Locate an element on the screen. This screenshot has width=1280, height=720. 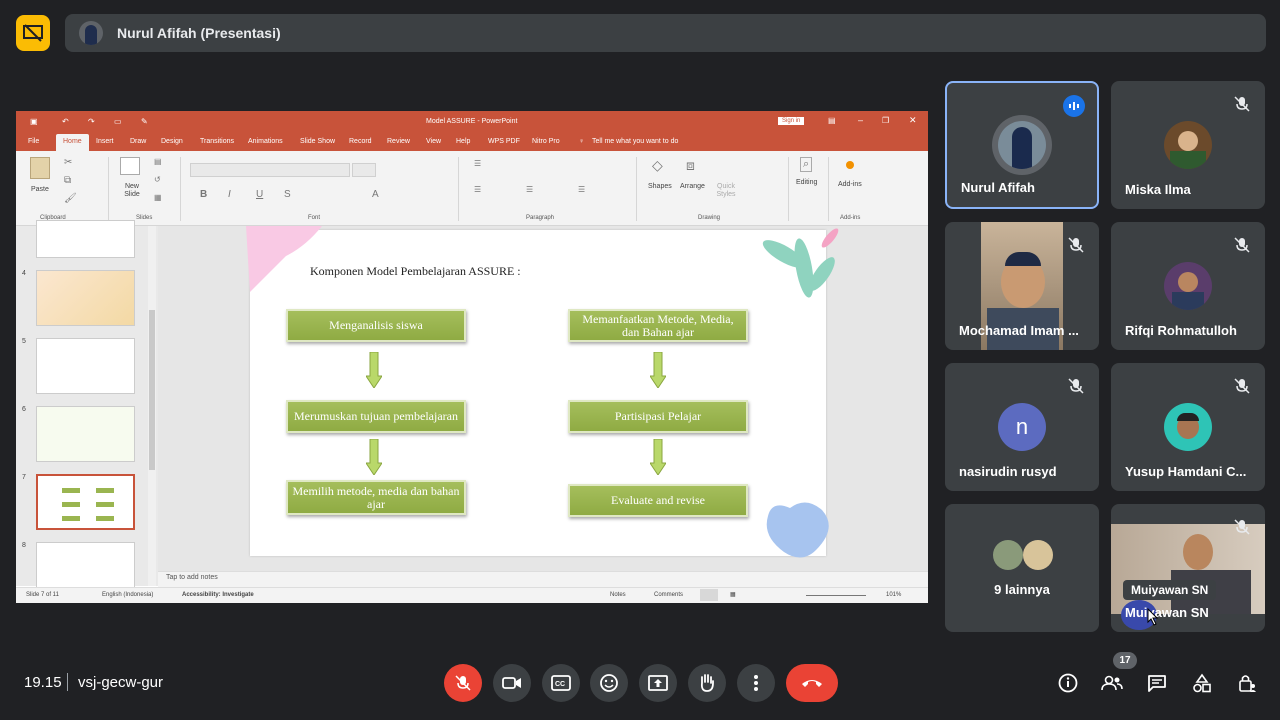
more-options-button is located at coordinates (756, 683).